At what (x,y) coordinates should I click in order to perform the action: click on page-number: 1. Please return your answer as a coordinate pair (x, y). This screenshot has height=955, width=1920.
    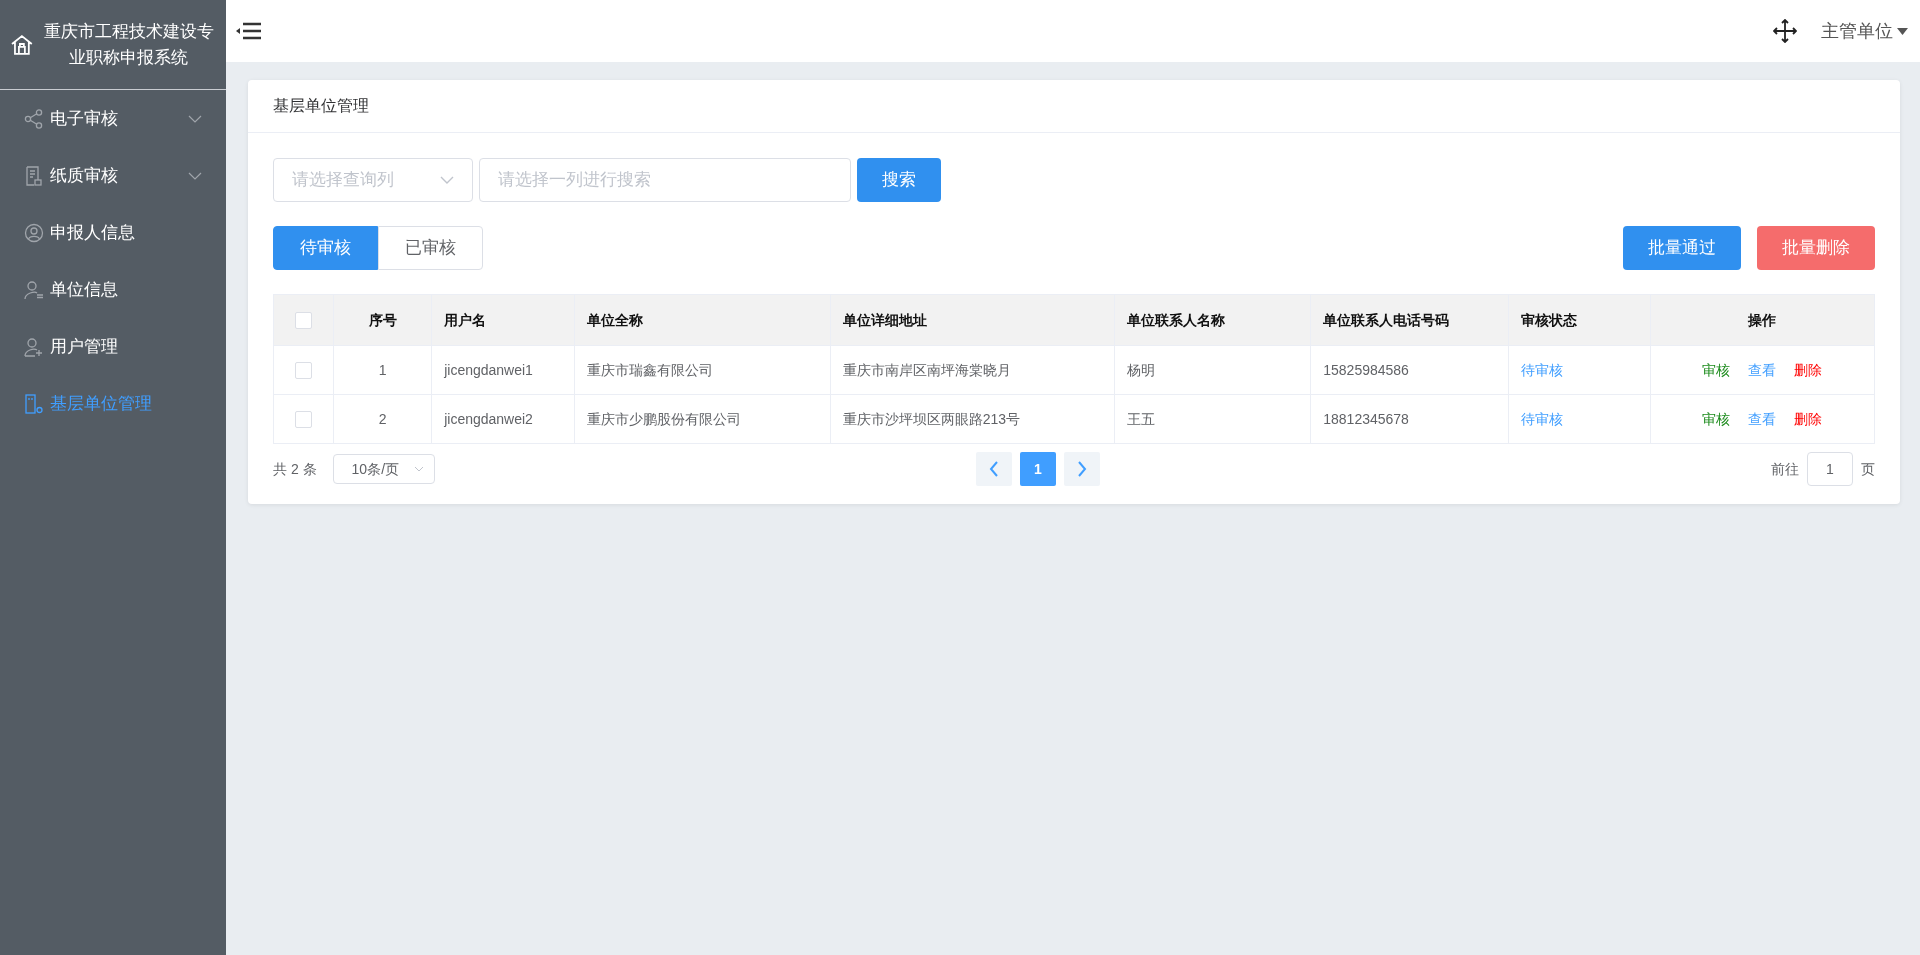
    Looking at the image, I should click on (1037, 469).